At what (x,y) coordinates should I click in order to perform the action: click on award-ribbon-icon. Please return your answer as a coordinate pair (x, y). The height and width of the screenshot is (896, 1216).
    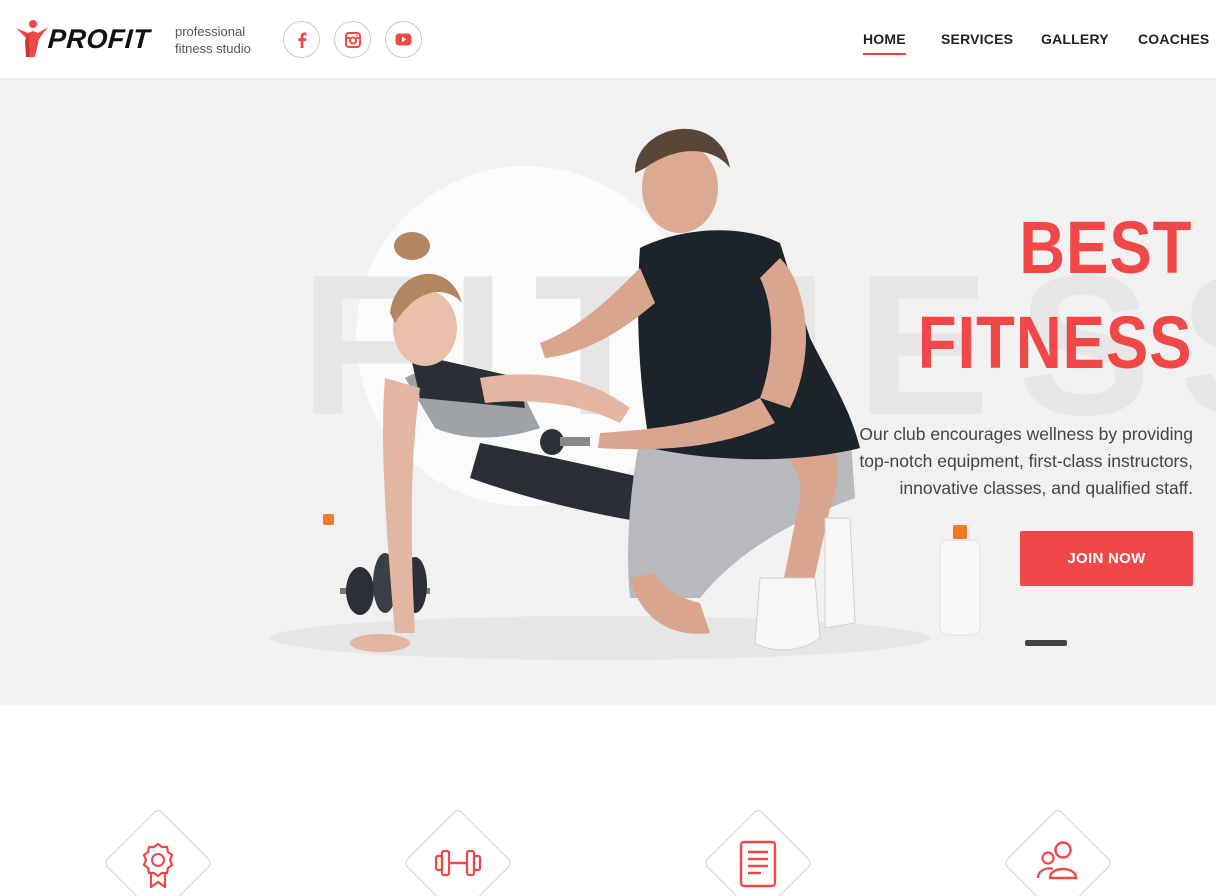
    Looking at the image, I should click on (158, 865).